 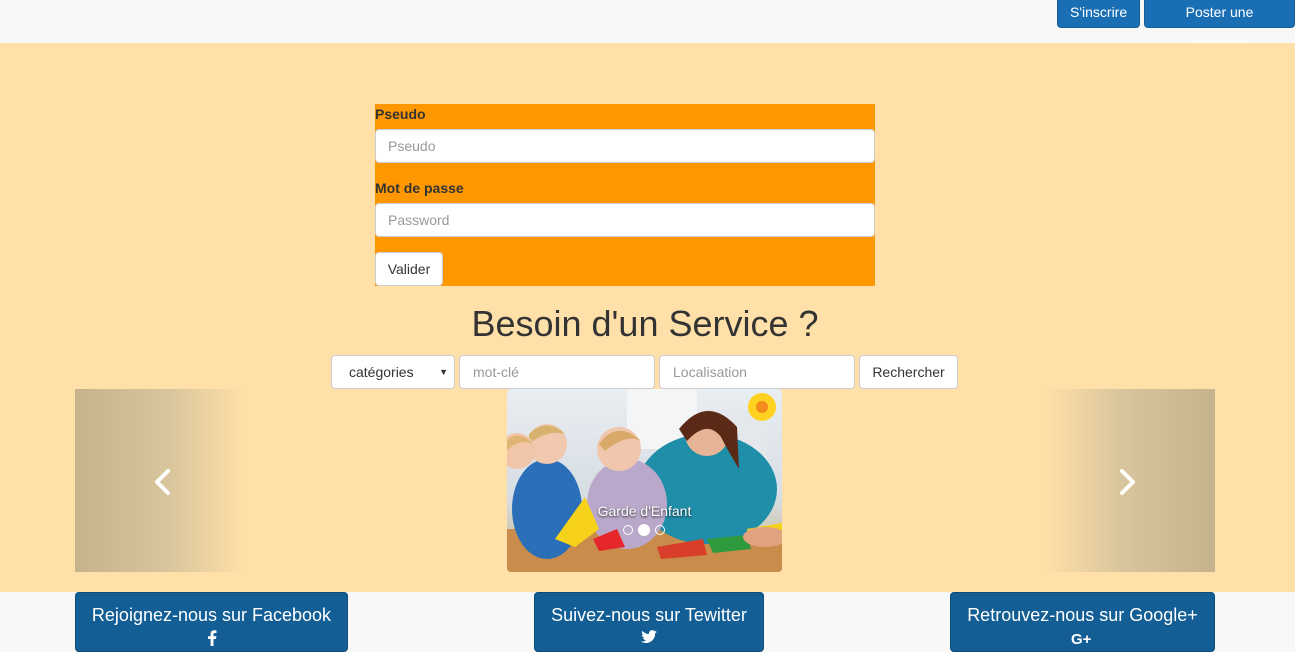 What do you see at coordinates (649, 636) in the screenshot?
I see `twitter-icon` at bounding box center [649, 636].